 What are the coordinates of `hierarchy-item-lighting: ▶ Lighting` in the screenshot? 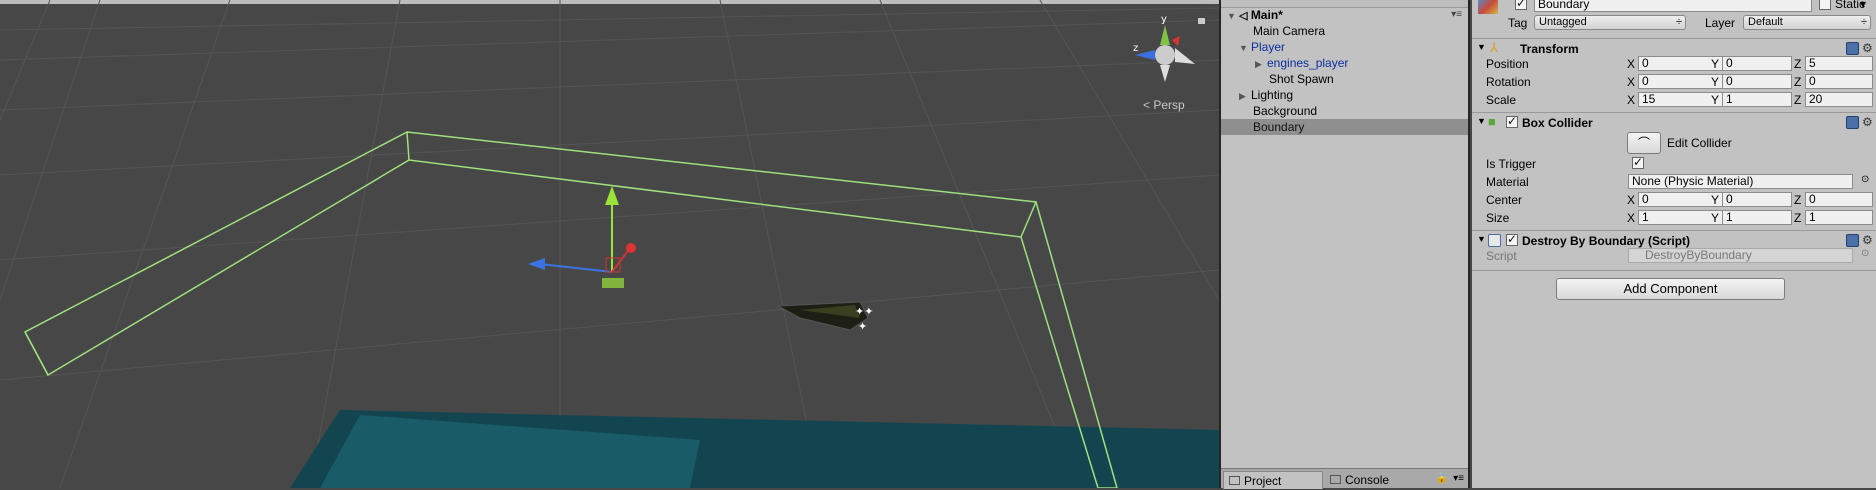 It's located at (1266, 95).